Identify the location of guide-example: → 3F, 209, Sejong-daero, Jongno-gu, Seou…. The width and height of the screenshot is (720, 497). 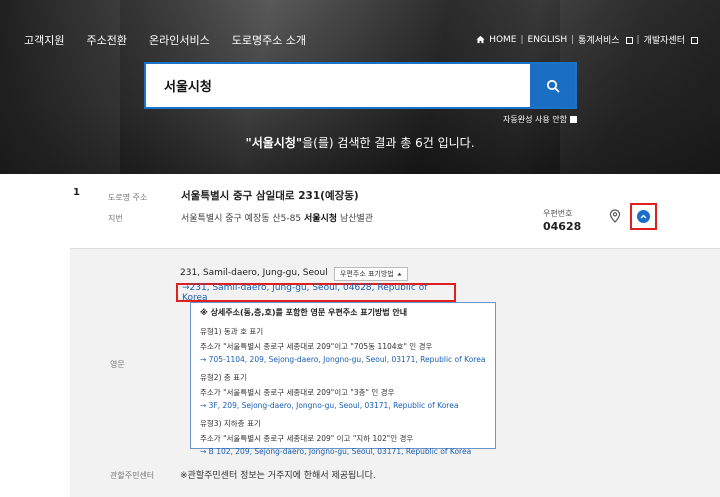
(329, 405).